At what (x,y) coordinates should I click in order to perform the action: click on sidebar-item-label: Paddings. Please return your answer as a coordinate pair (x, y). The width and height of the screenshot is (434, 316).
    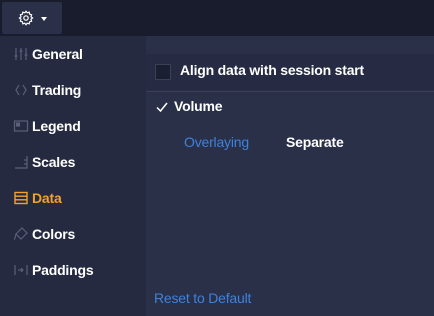
    Looking at the image, I should click on (63, 270).